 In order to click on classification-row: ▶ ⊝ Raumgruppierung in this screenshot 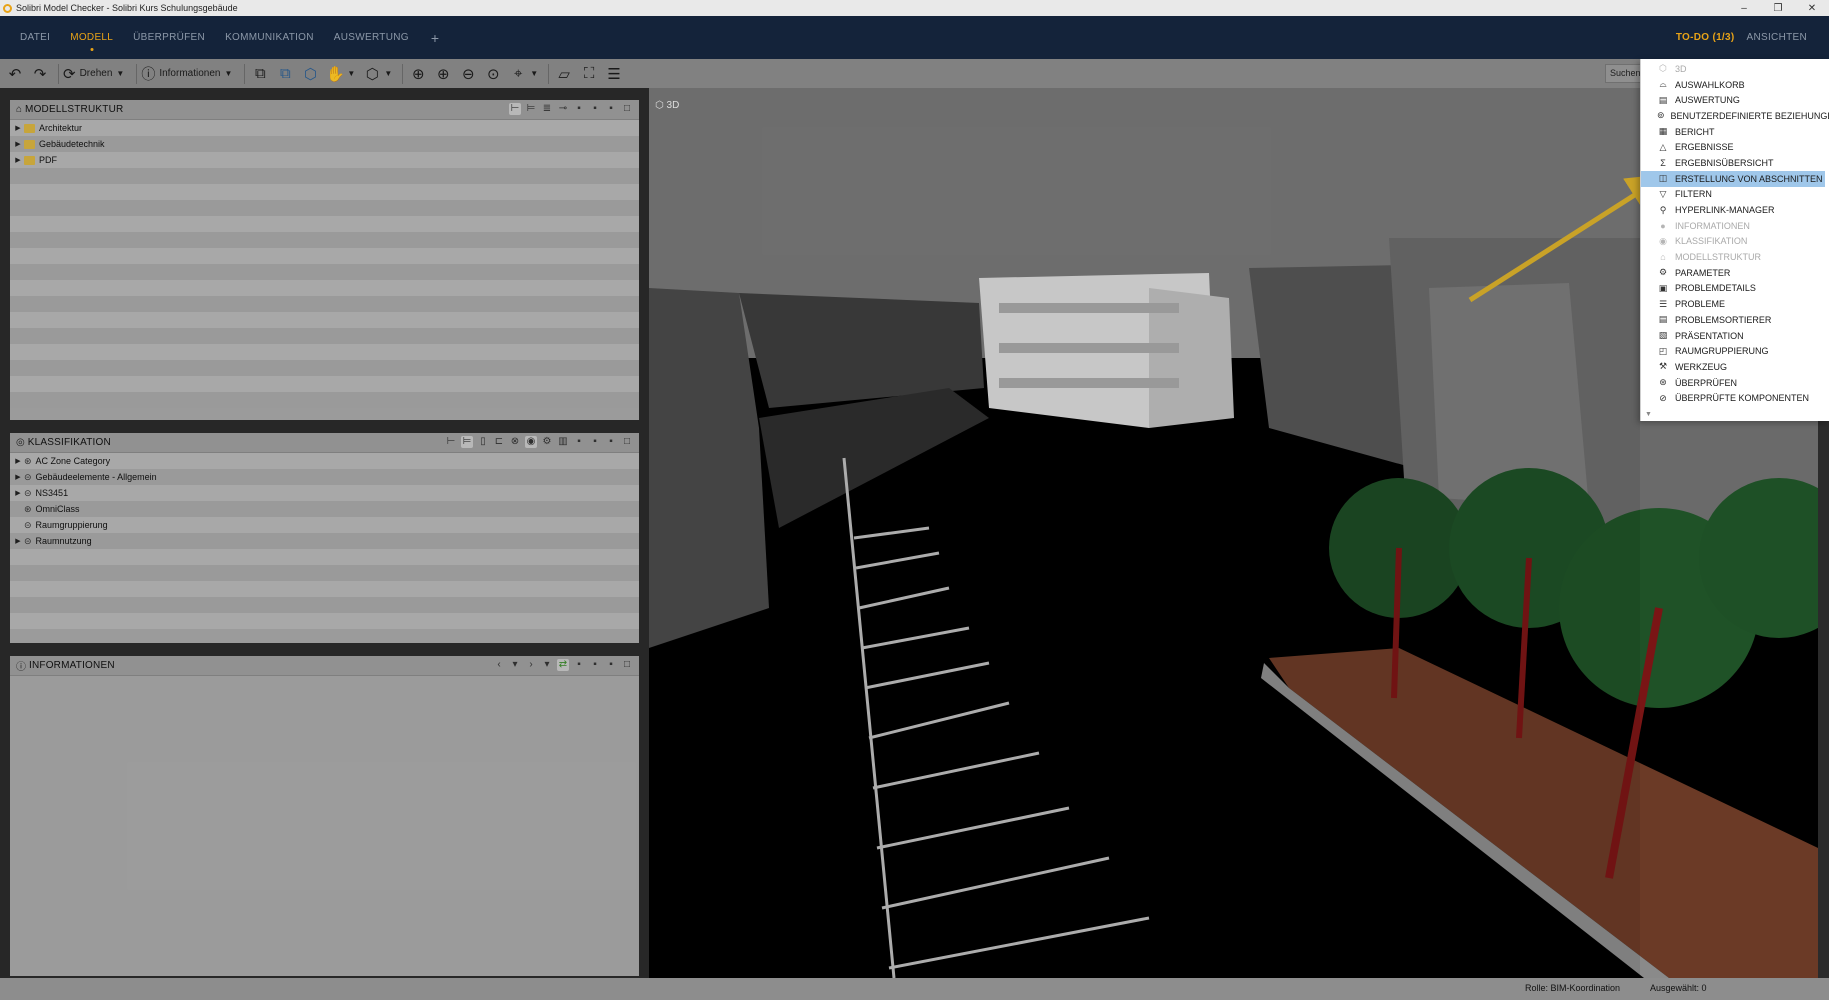, I will do `click(324, 525)`.